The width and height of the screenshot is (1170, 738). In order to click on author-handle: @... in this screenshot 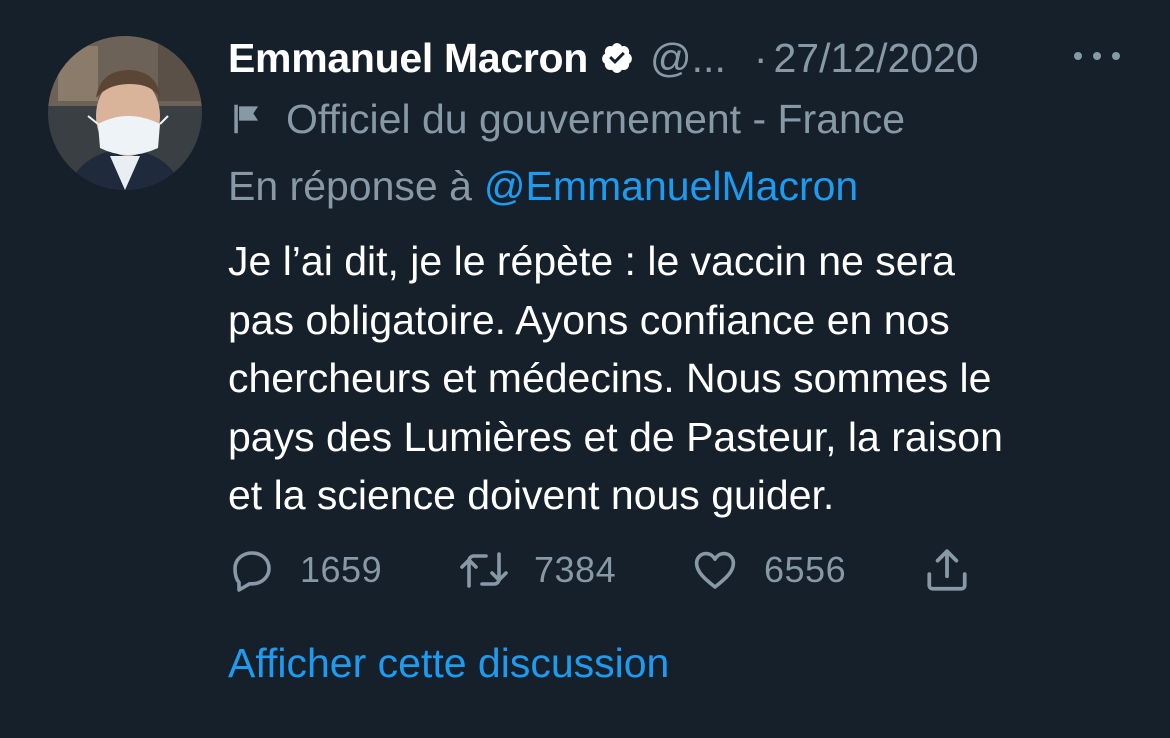, I will do `click(688, 58)`.